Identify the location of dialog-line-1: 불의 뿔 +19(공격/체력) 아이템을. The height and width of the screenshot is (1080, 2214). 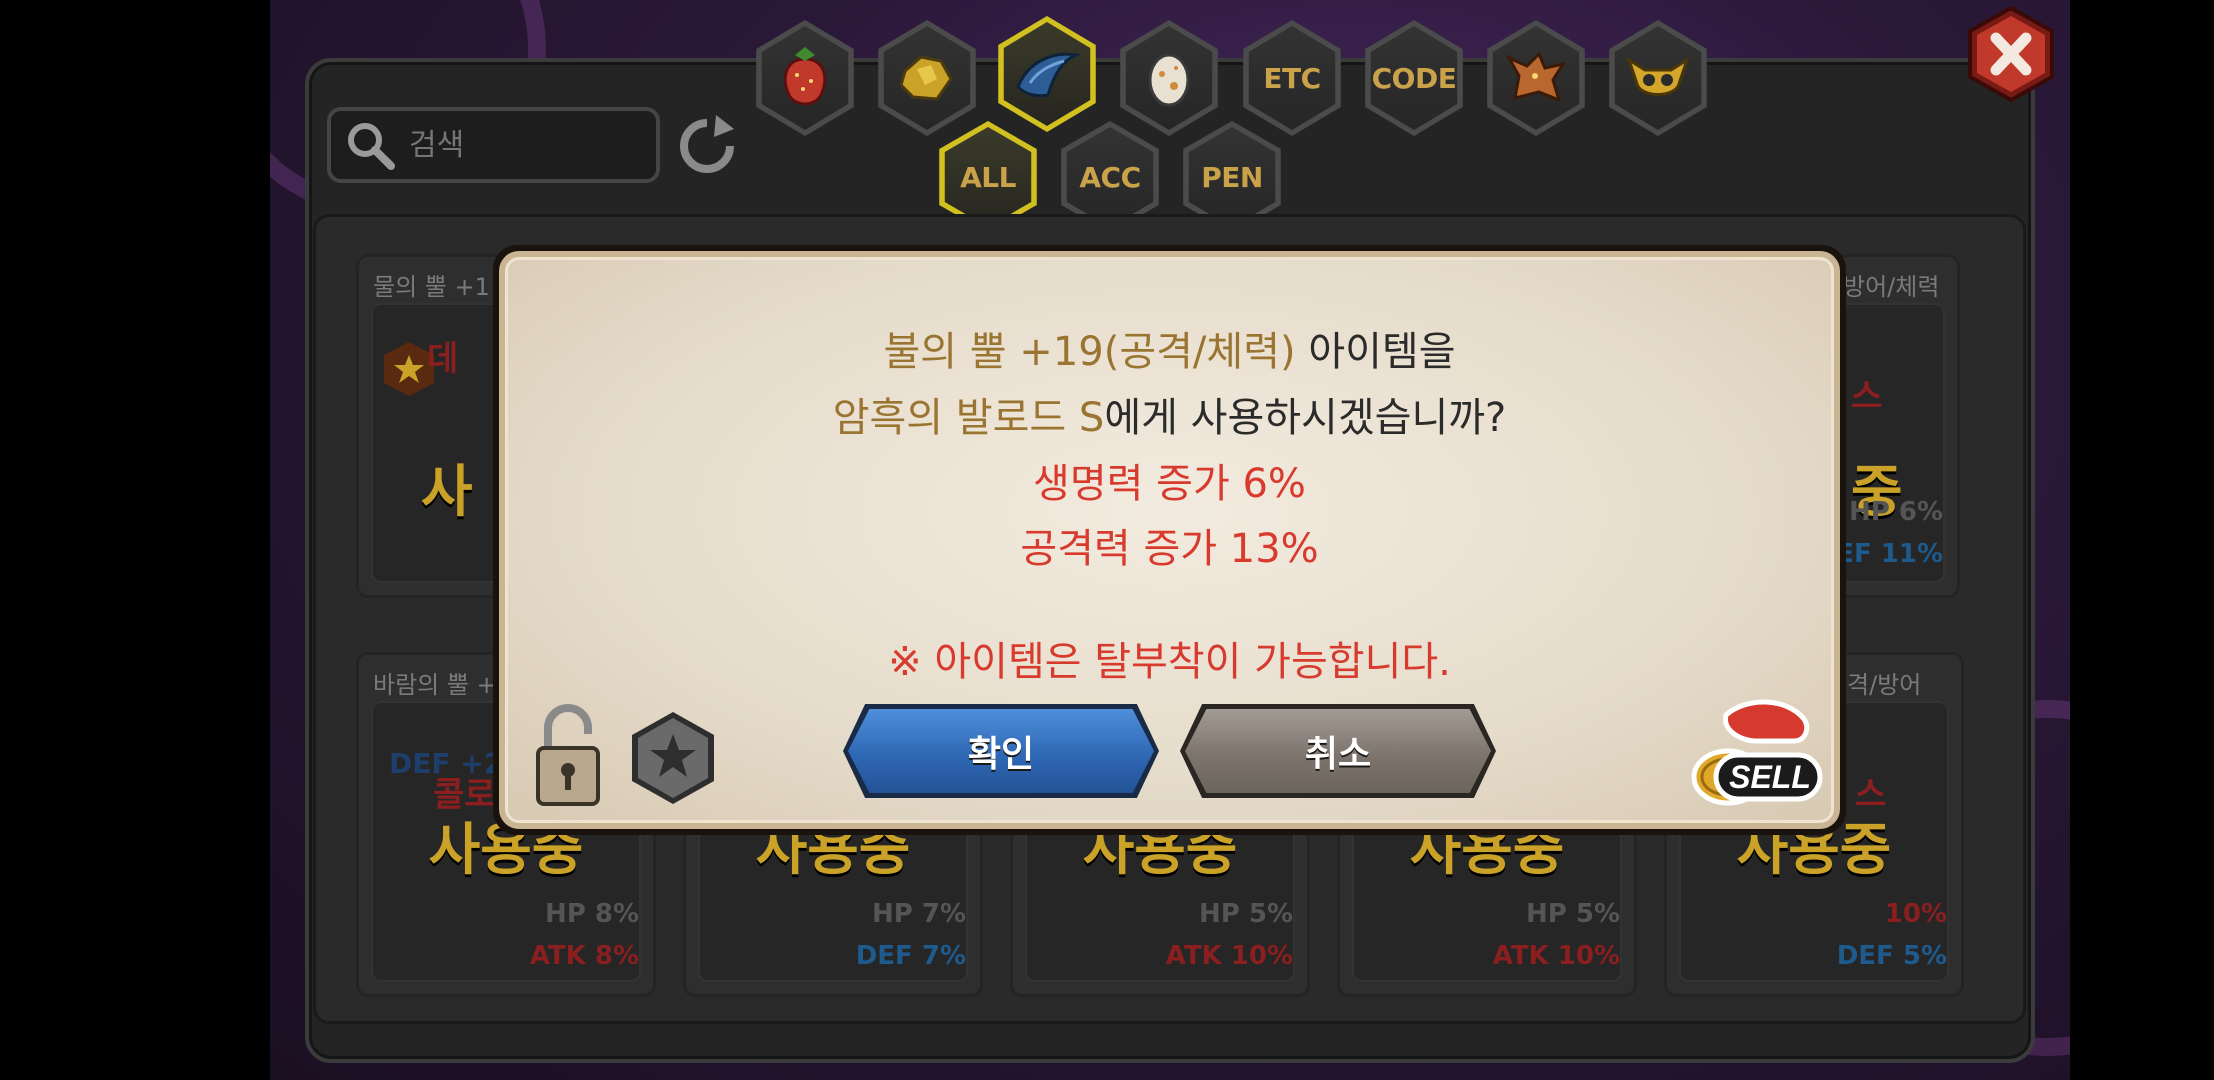
(1169, 348).